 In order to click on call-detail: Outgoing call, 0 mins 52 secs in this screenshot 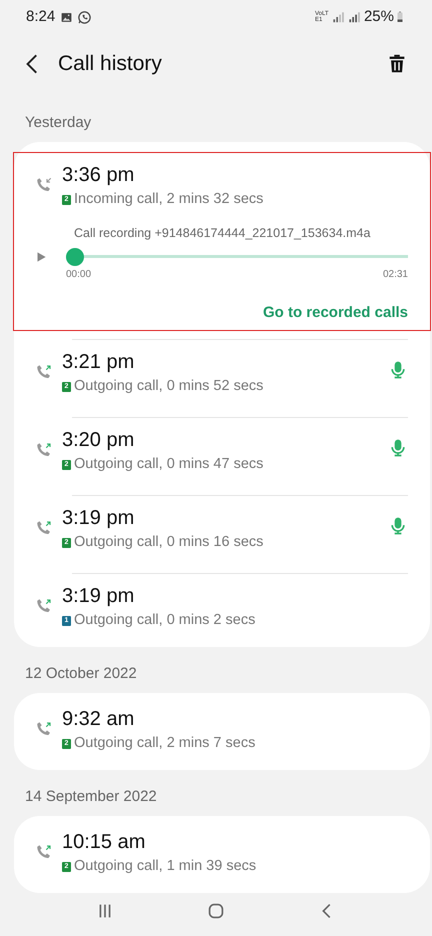, I will do `click(169, 386)`.